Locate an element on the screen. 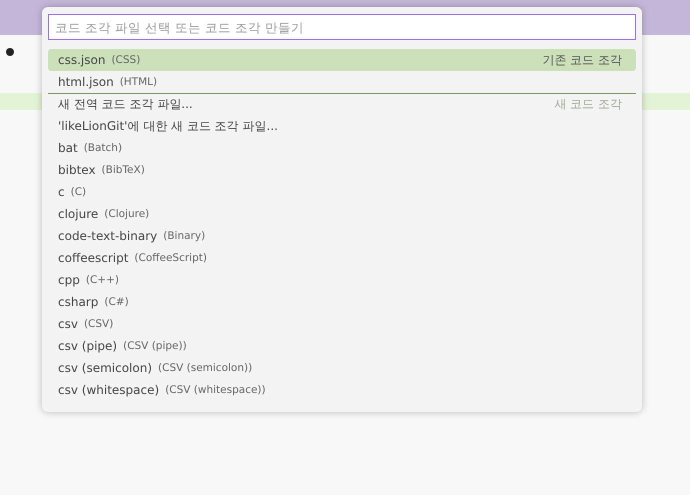 The image size is (690, 495). bullet-icon is located at coordinates (10, 52).